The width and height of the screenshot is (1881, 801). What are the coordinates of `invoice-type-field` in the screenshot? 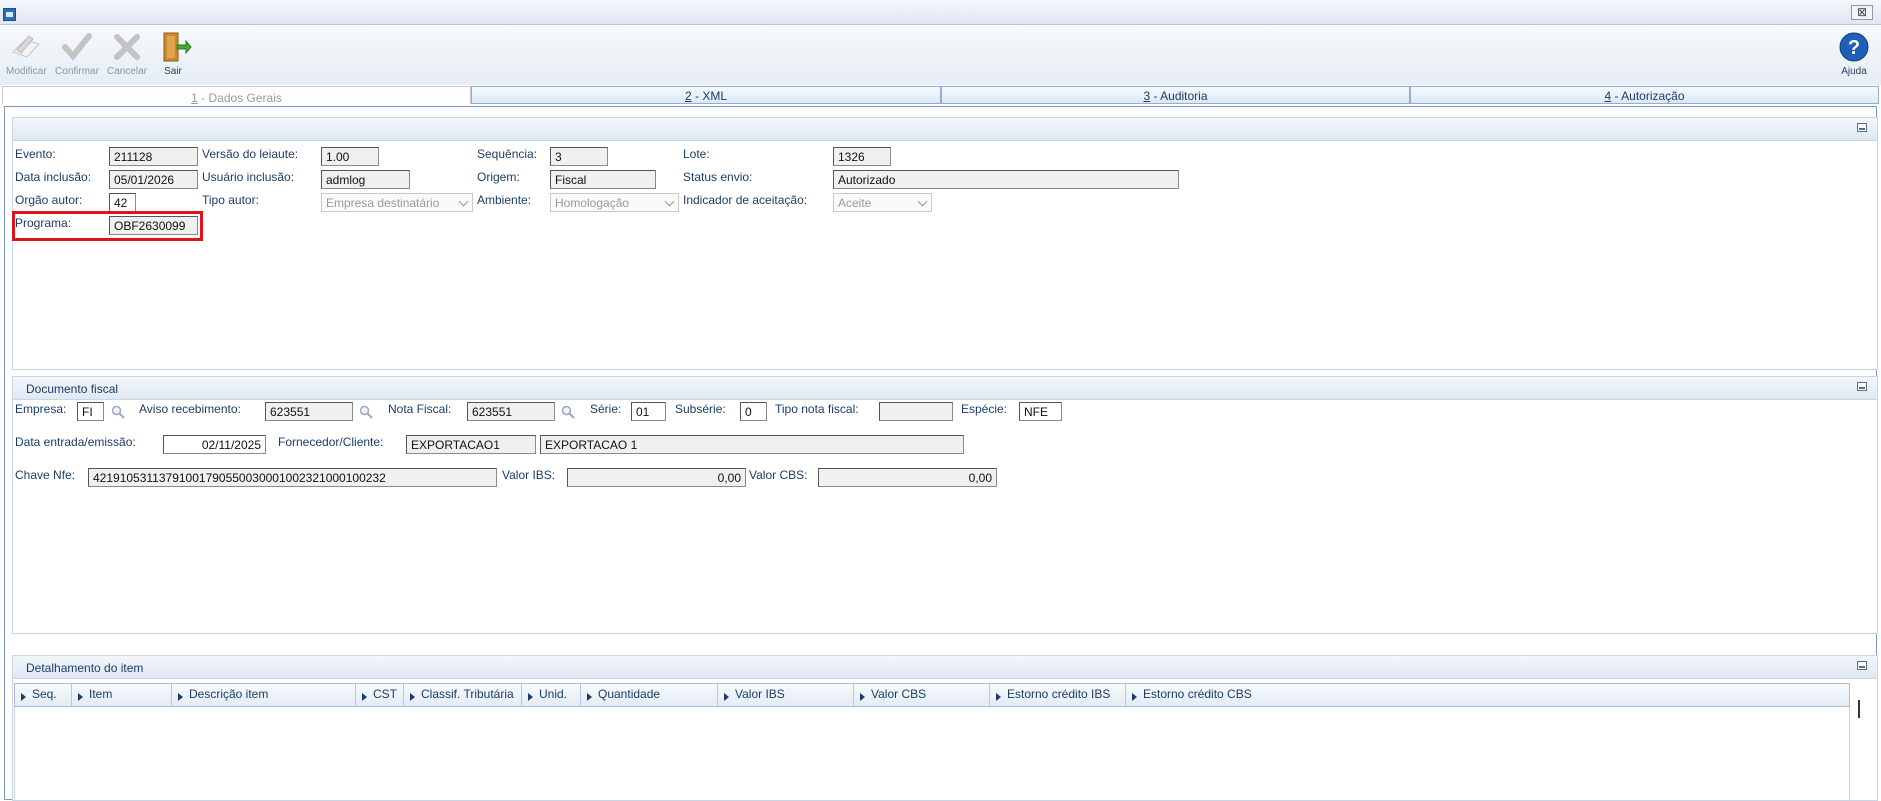 It's located at (916, 411).